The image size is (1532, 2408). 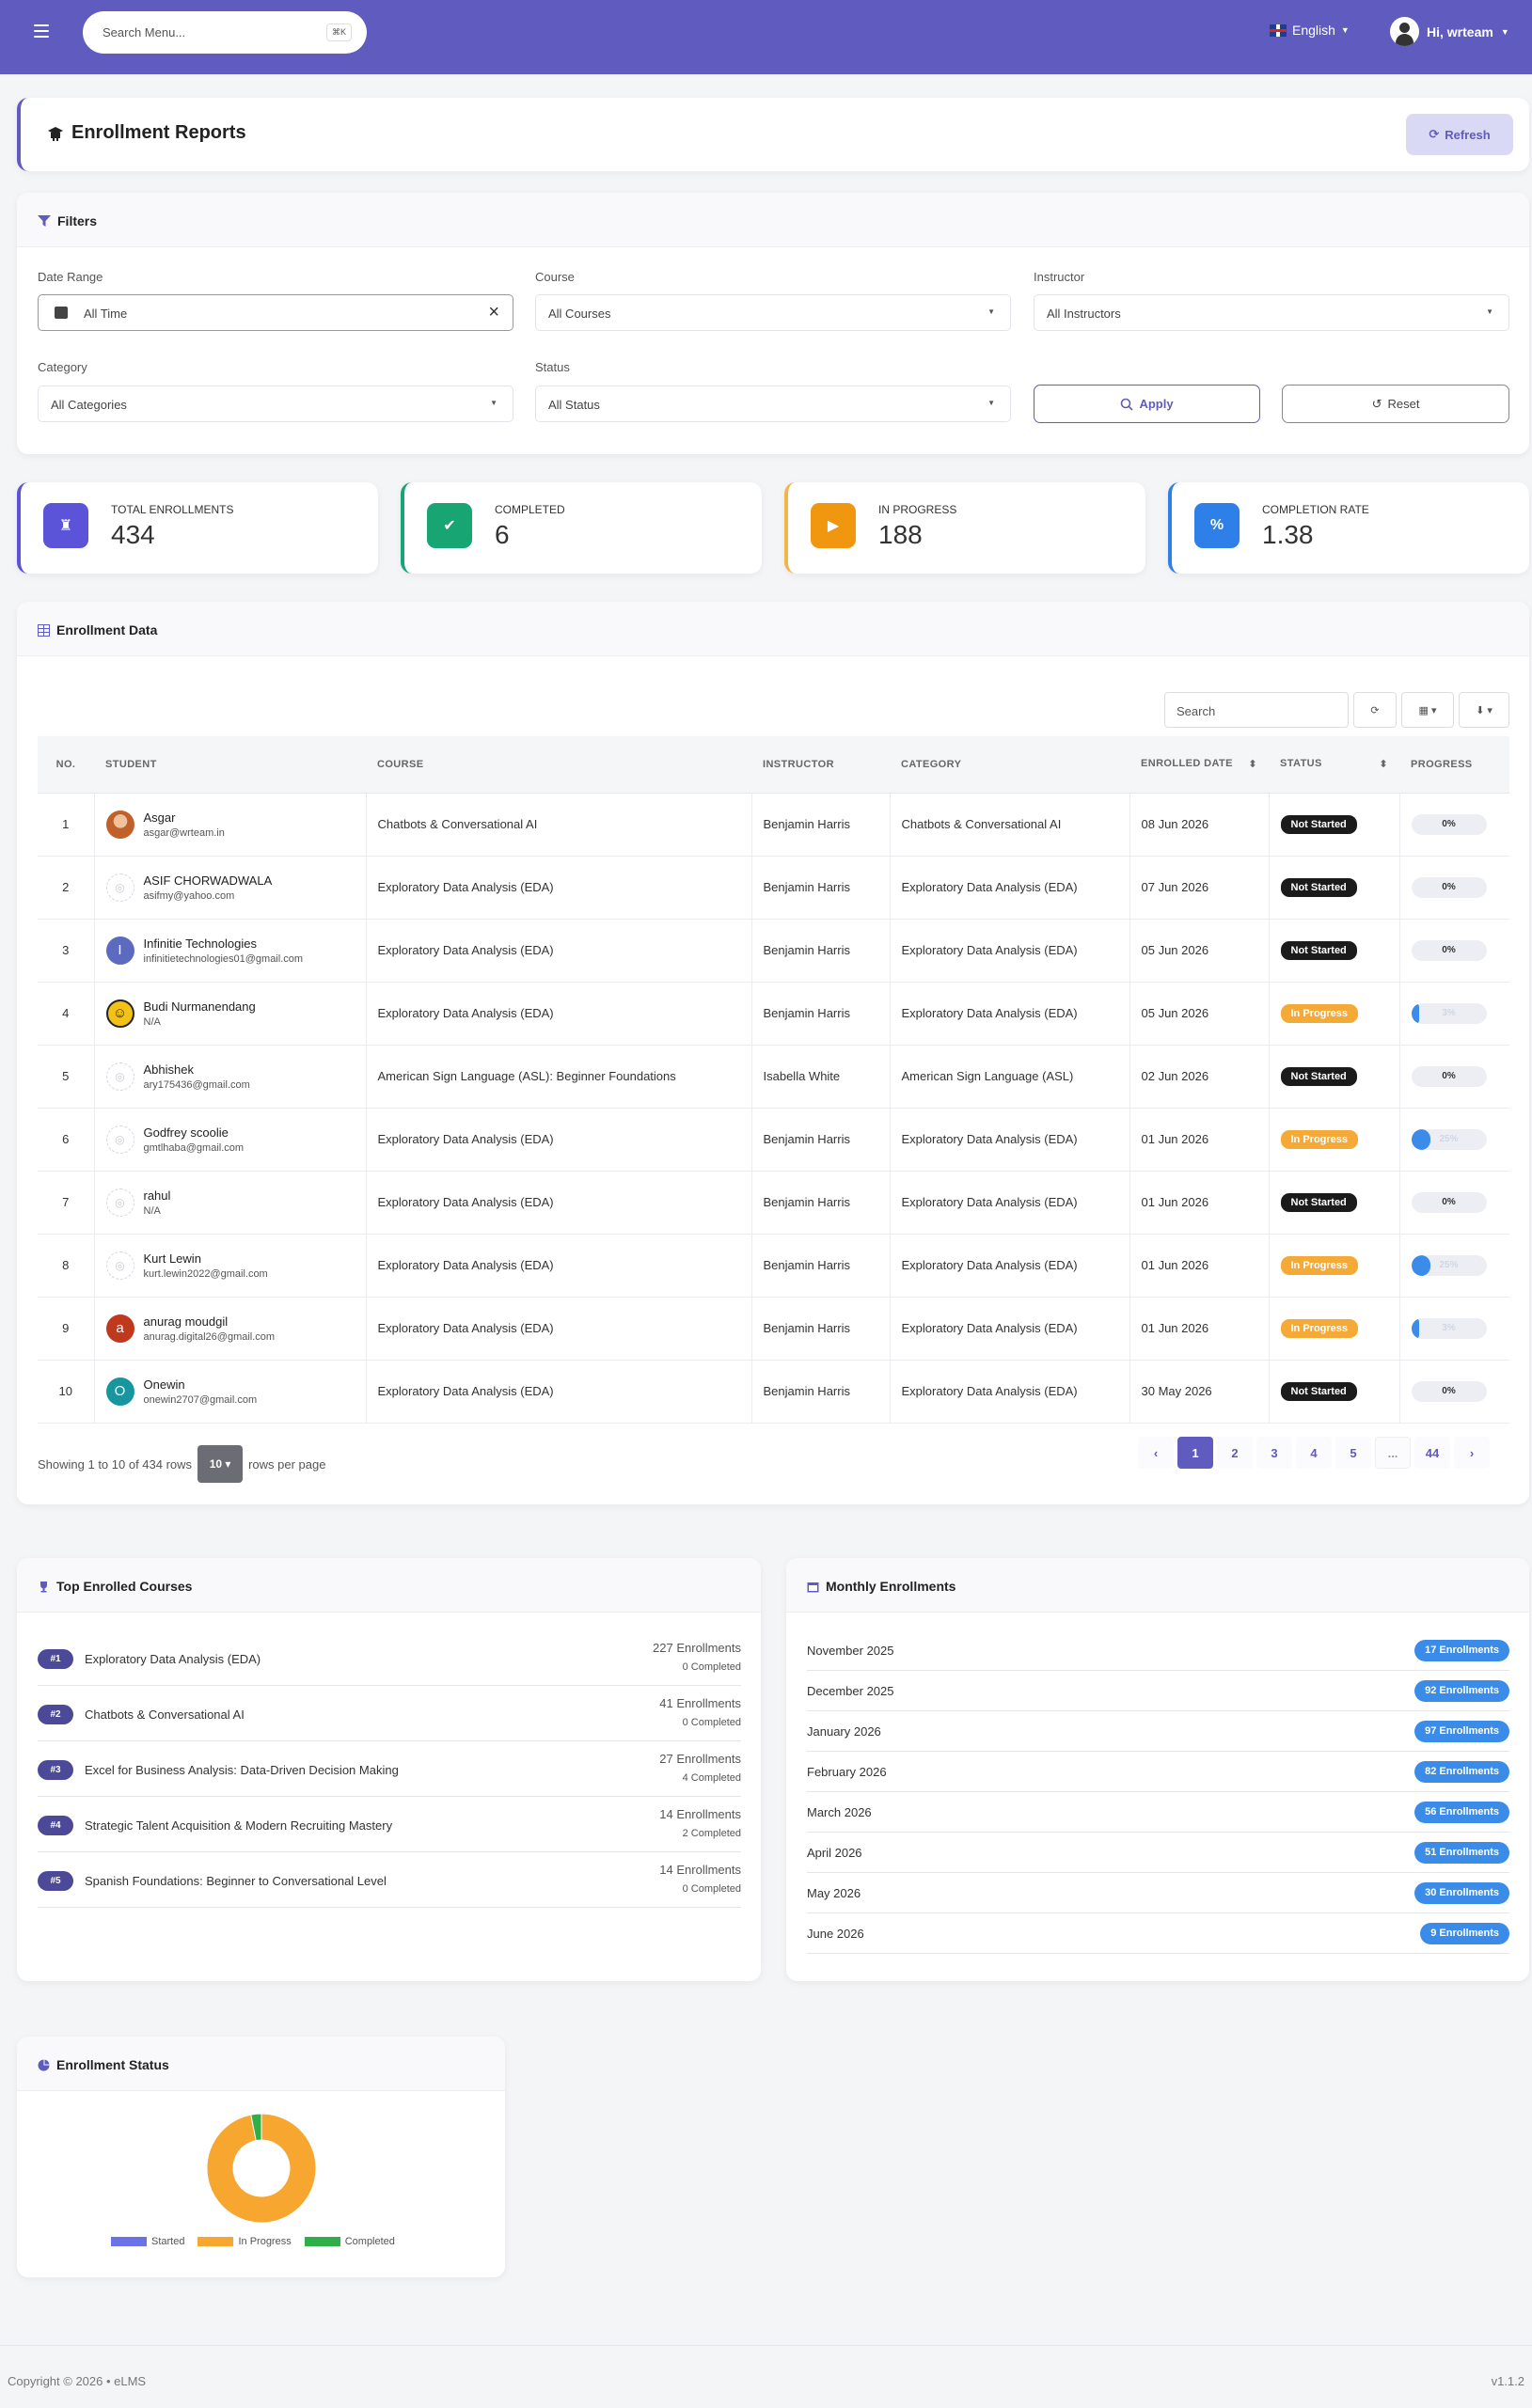 I want to click on enrollment-count-badge: 56 Enrollments, so click(x=1462, y=1812).